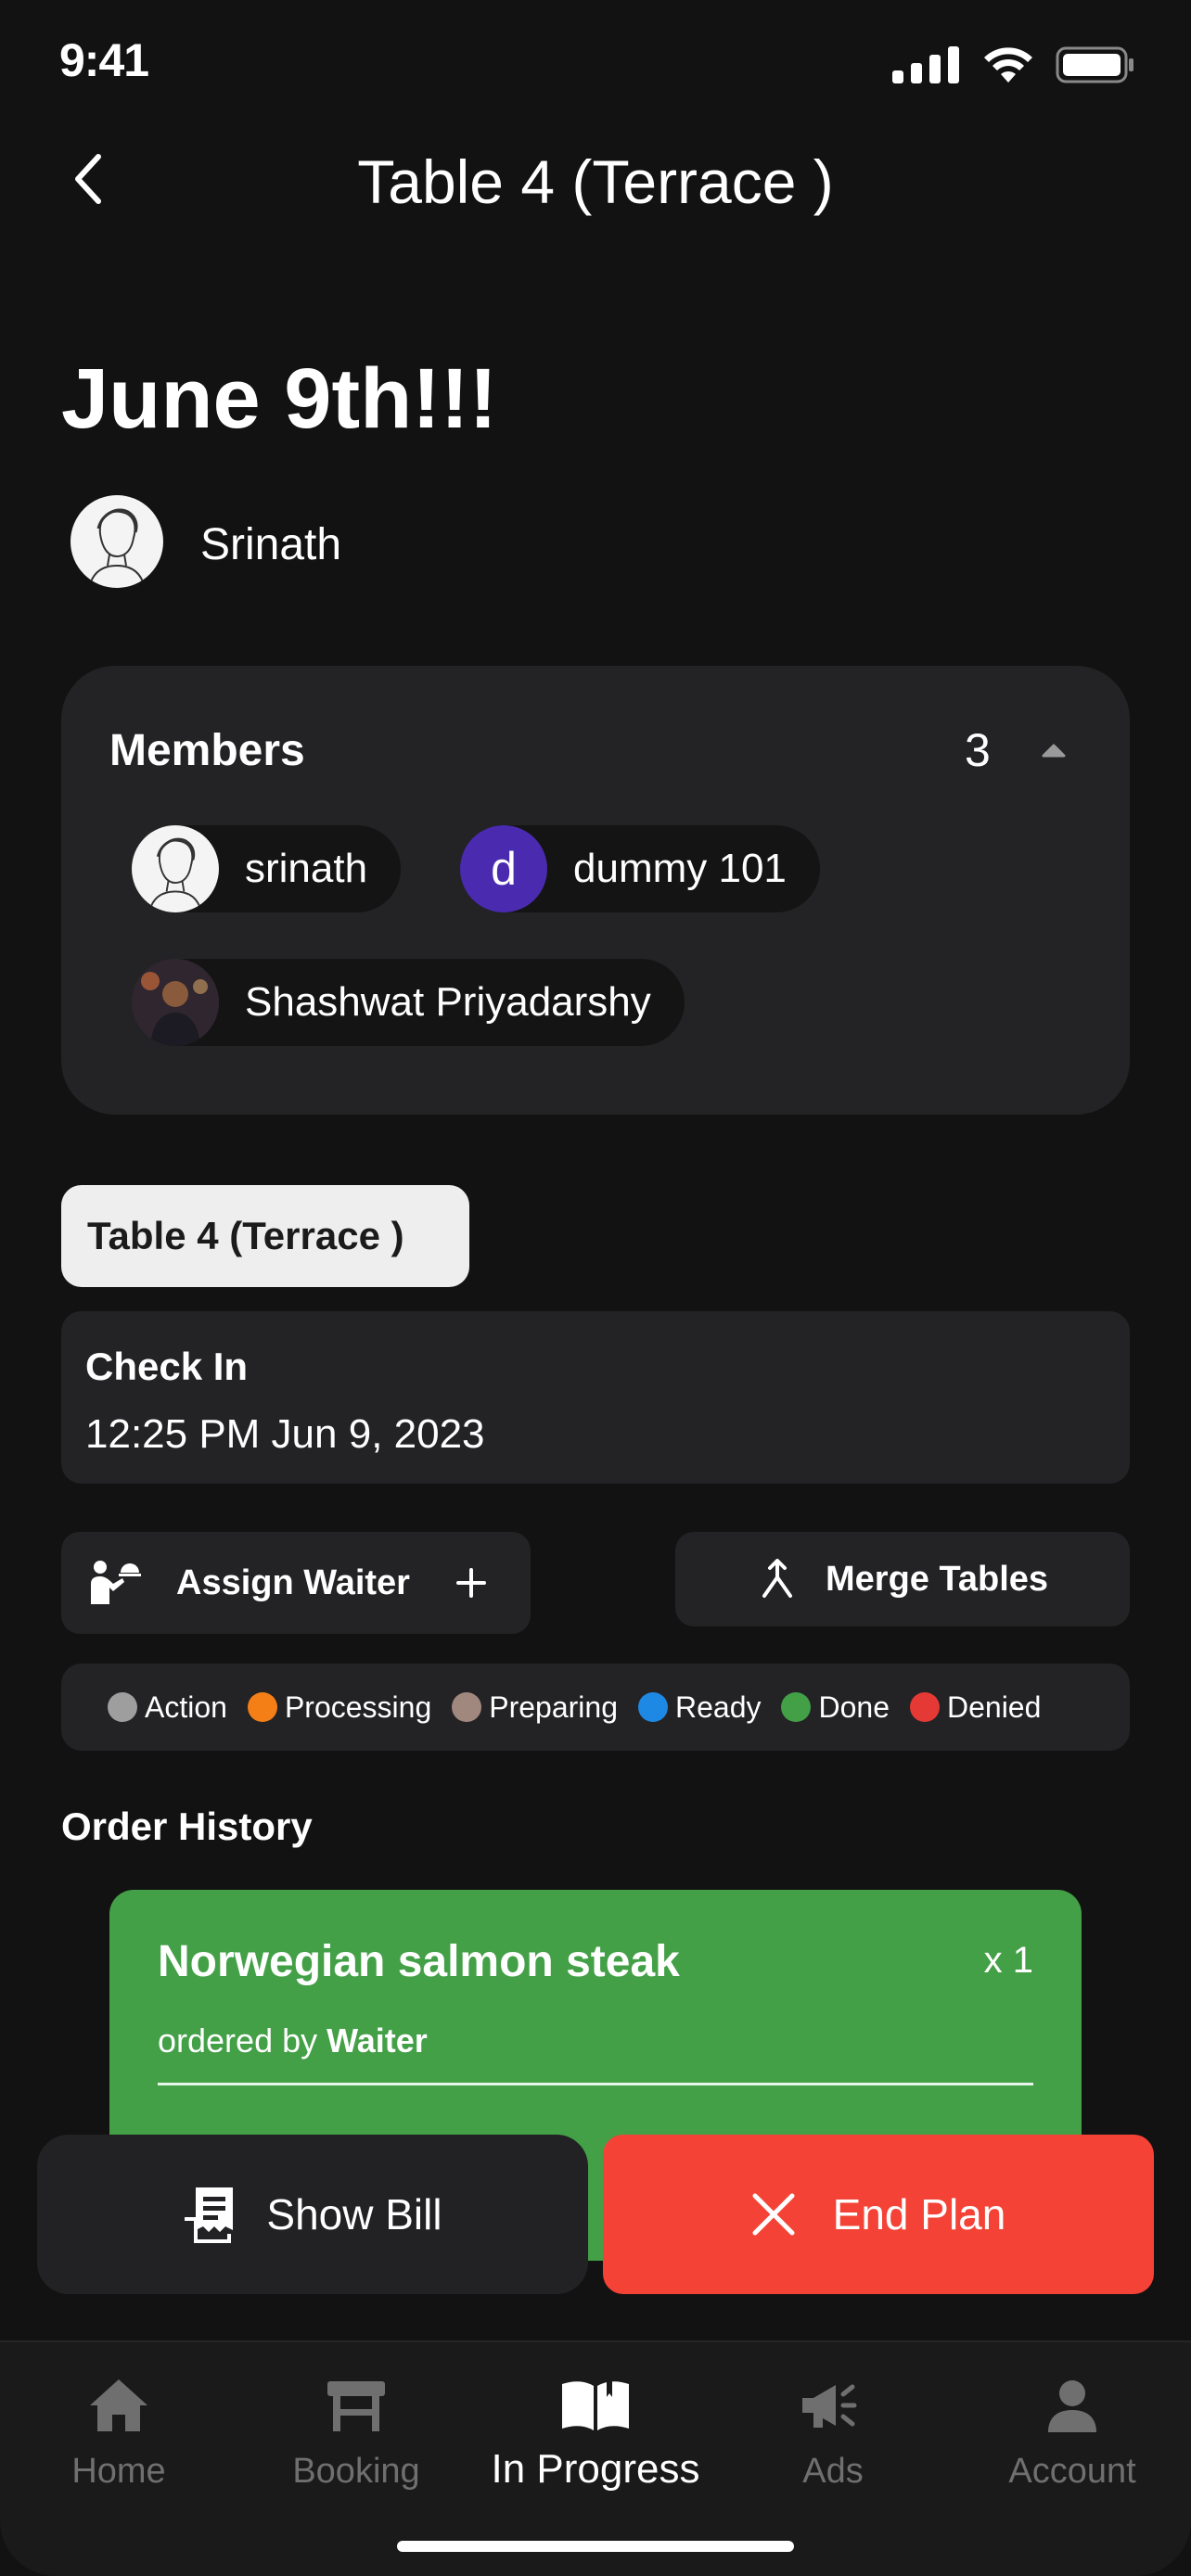 The image size is (1191, 2576). I want to click on members-title: Members, so click(207, 750).